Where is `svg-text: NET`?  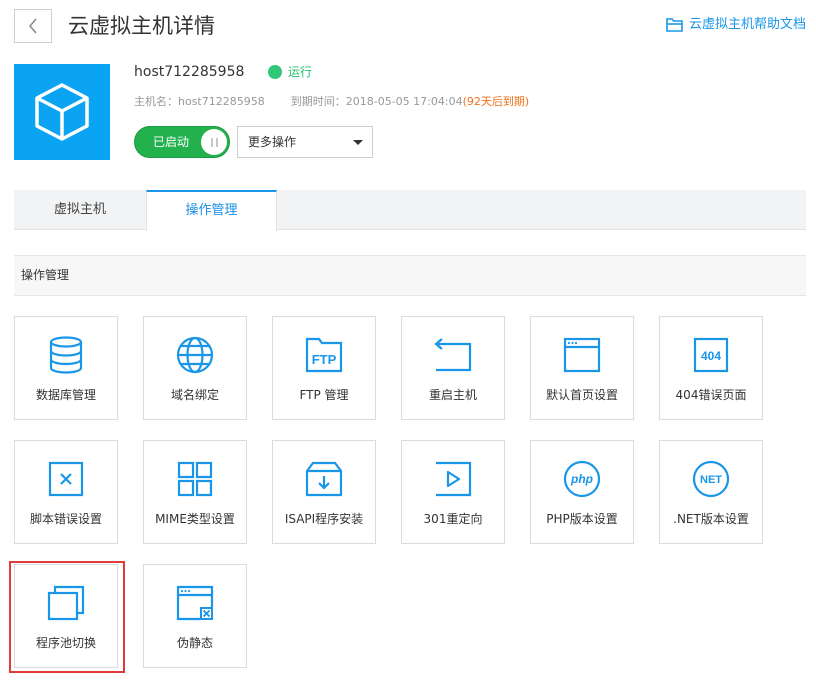
svg-text: NET is located at coordinates (711, 480).